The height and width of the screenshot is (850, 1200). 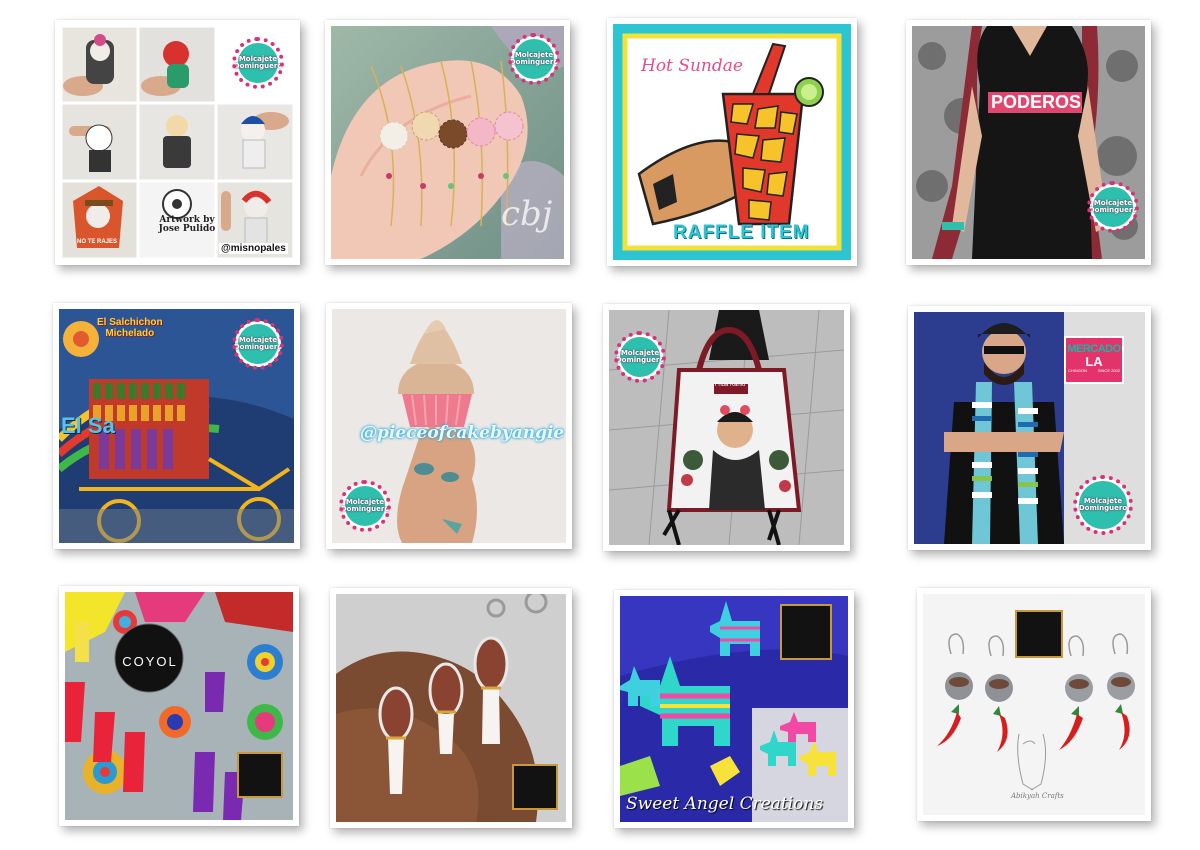 I want to click on cart-banner: El Sa, so click(x=88, y=425).